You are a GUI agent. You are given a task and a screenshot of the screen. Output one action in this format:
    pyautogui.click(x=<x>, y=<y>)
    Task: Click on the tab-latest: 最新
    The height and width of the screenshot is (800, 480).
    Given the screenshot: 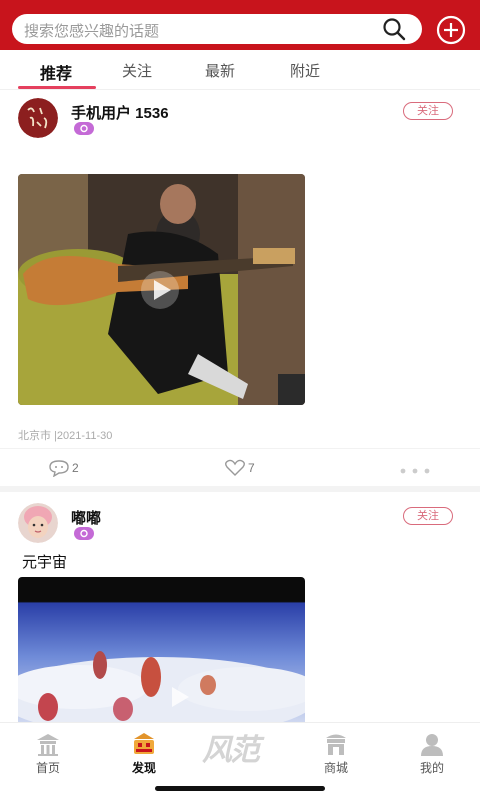 What is the action you would take?
    pyautogui.click(x=220, y=70)
    